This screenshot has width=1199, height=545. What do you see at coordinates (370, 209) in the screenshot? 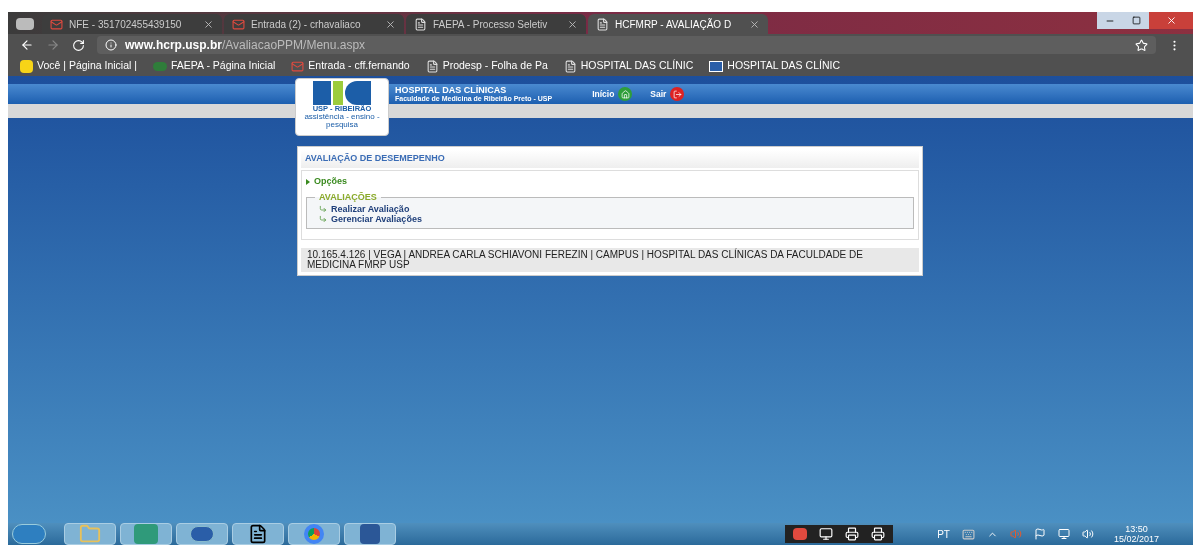
I see `menu-link: Realizar Avaliação` at bounding box center [370, 209].